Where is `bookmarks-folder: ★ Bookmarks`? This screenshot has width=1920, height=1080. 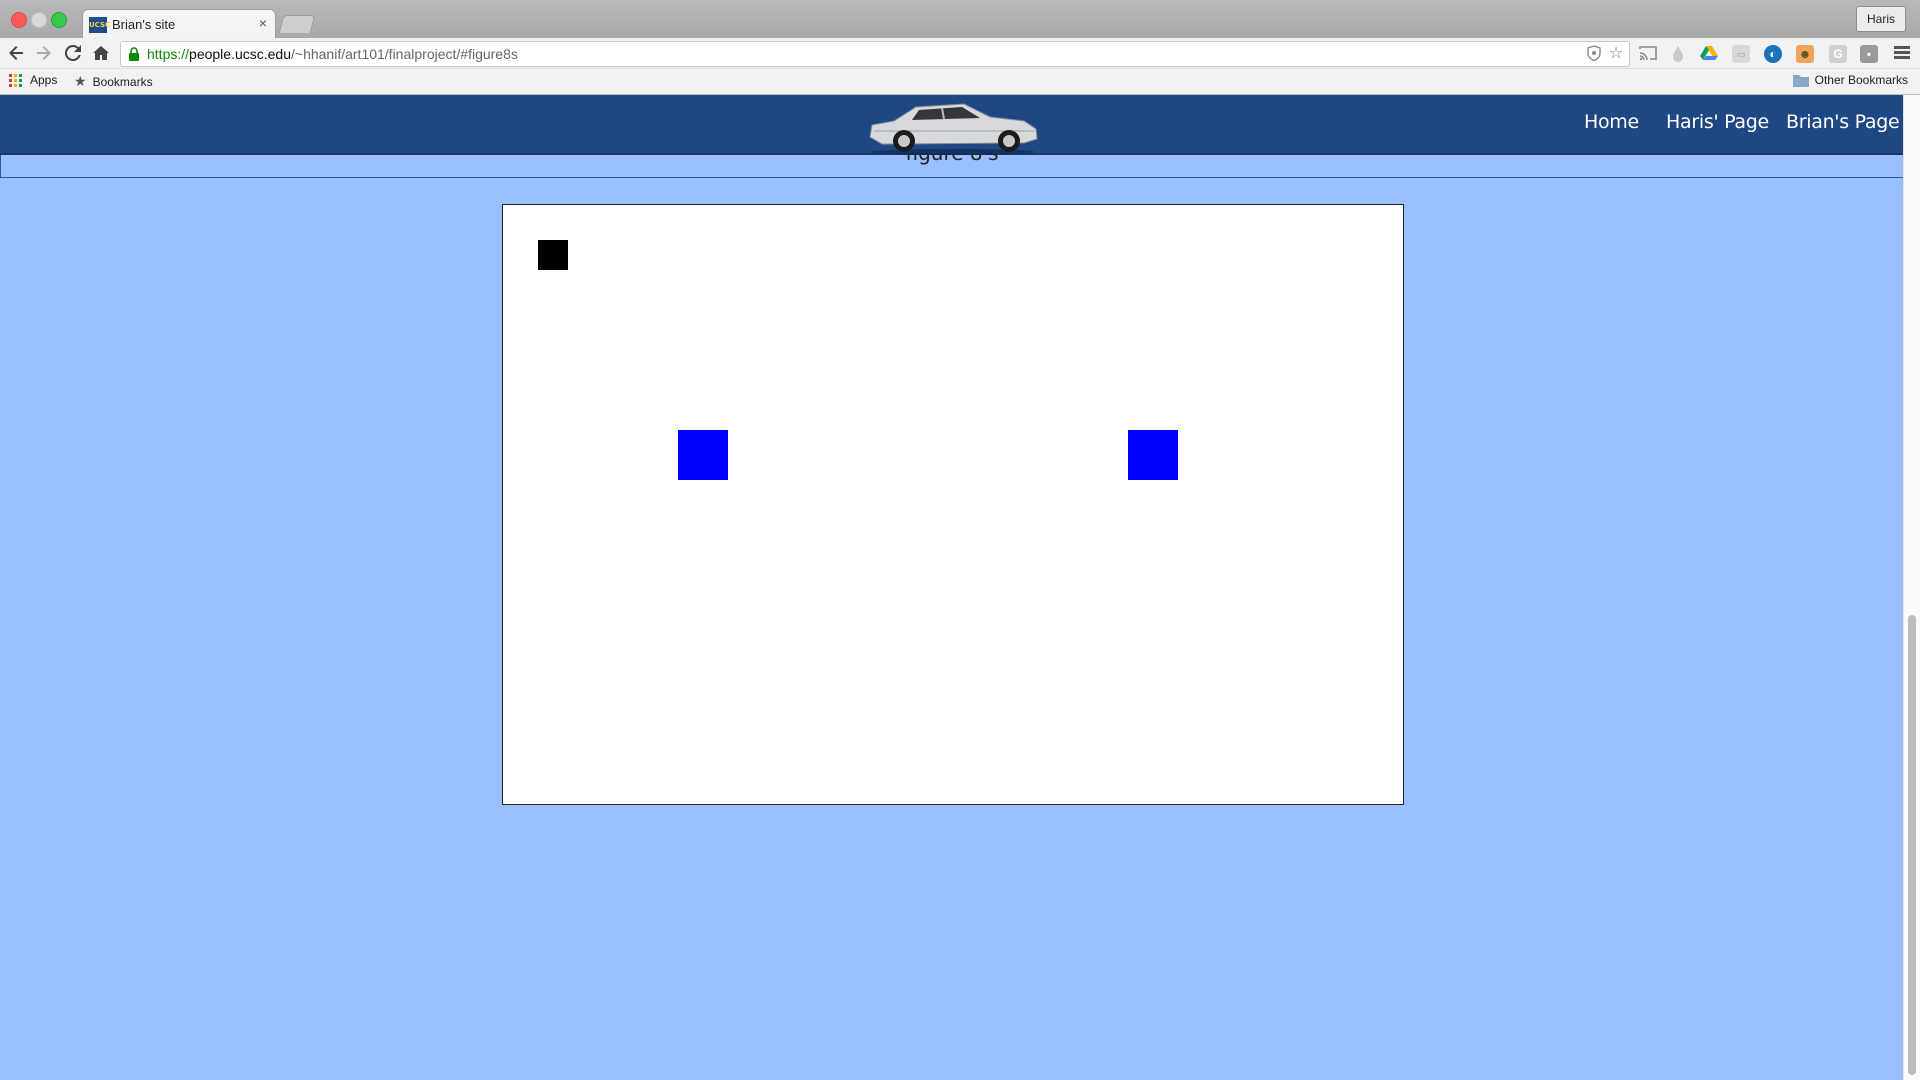
bookmarks-folder: ★ Bookmarks is located at coordinates (113, 81).